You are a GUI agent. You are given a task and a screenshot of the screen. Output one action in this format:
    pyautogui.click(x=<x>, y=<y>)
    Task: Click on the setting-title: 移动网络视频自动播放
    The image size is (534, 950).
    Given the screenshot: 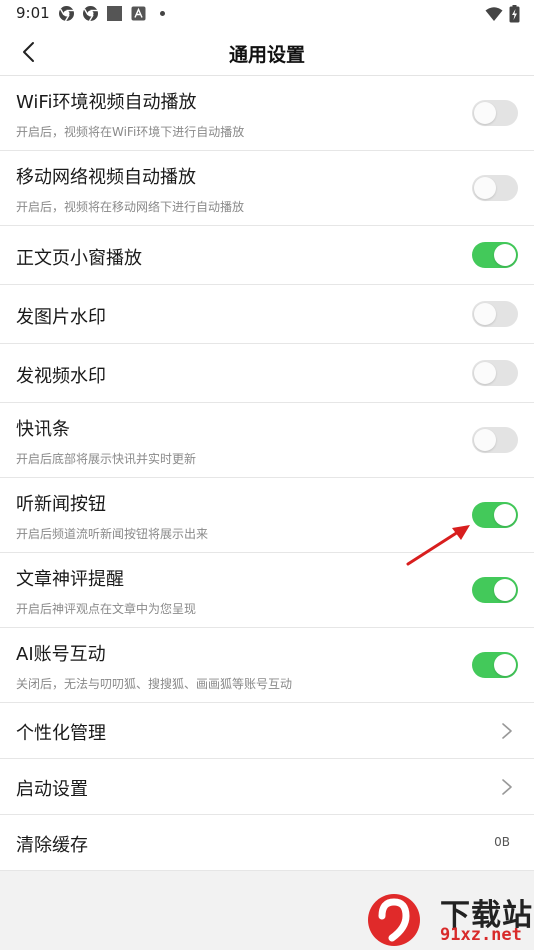 What is the action you would take?
    pyautogui.click(x=106, y=177)
    